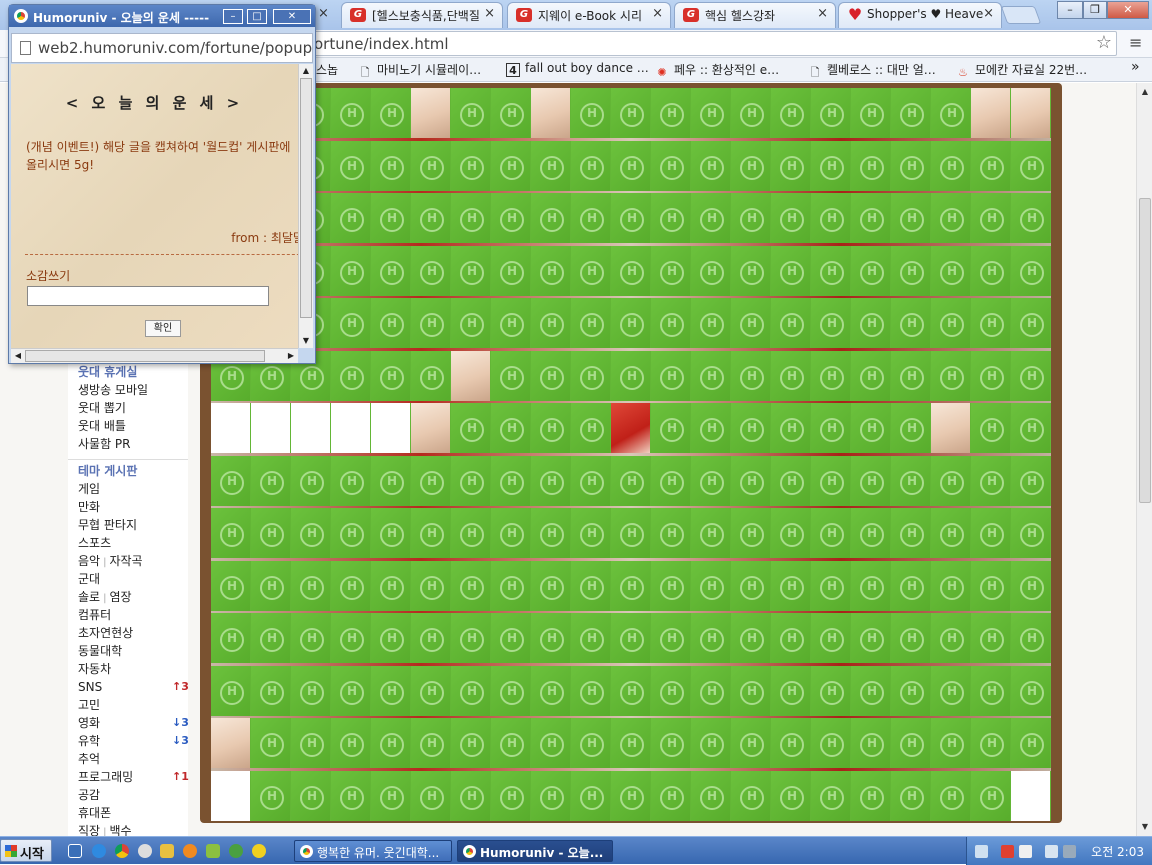 This screenshot has height=865, width=1152. Describe the element at coordinates (110, 471) in the screenshot. I see `sidebar-header-themes: 테마 게시판` at that location.